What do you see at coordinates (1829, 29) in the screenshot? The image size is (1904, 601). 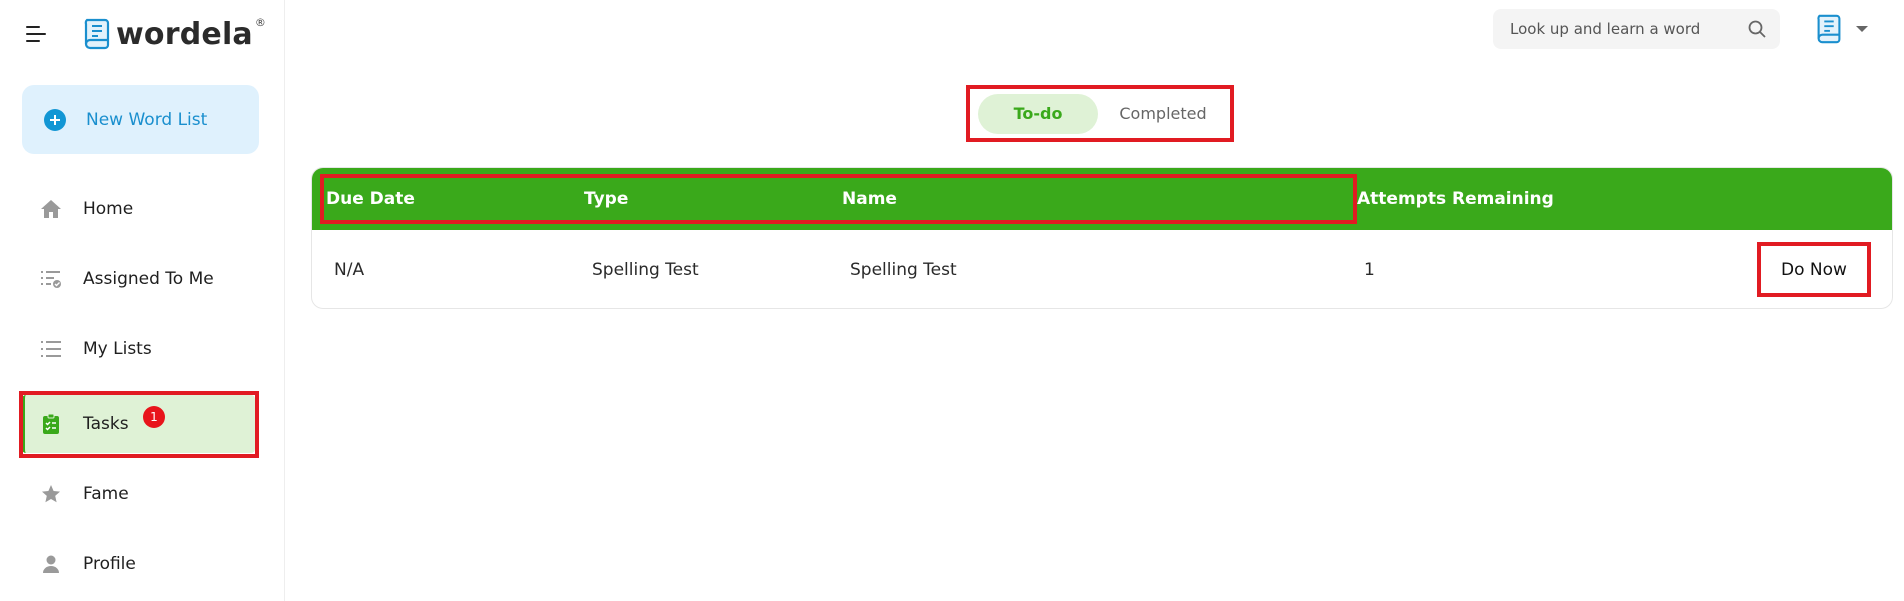 I see `user-avatar-icon` at bounding box center [1829, 29].